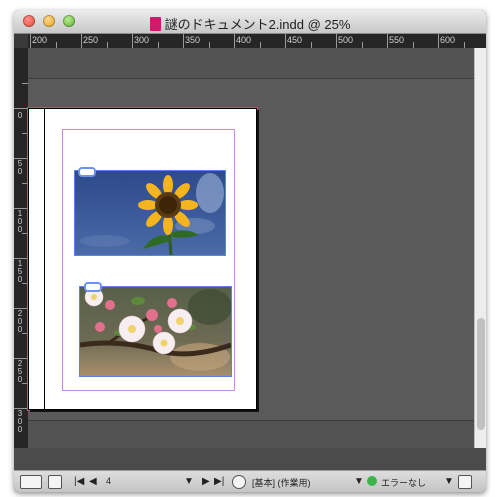  What do you see at coordinates (397, 40) in the screenshot?
I see `hruler-label: 550` at bounding box center [397, 40].